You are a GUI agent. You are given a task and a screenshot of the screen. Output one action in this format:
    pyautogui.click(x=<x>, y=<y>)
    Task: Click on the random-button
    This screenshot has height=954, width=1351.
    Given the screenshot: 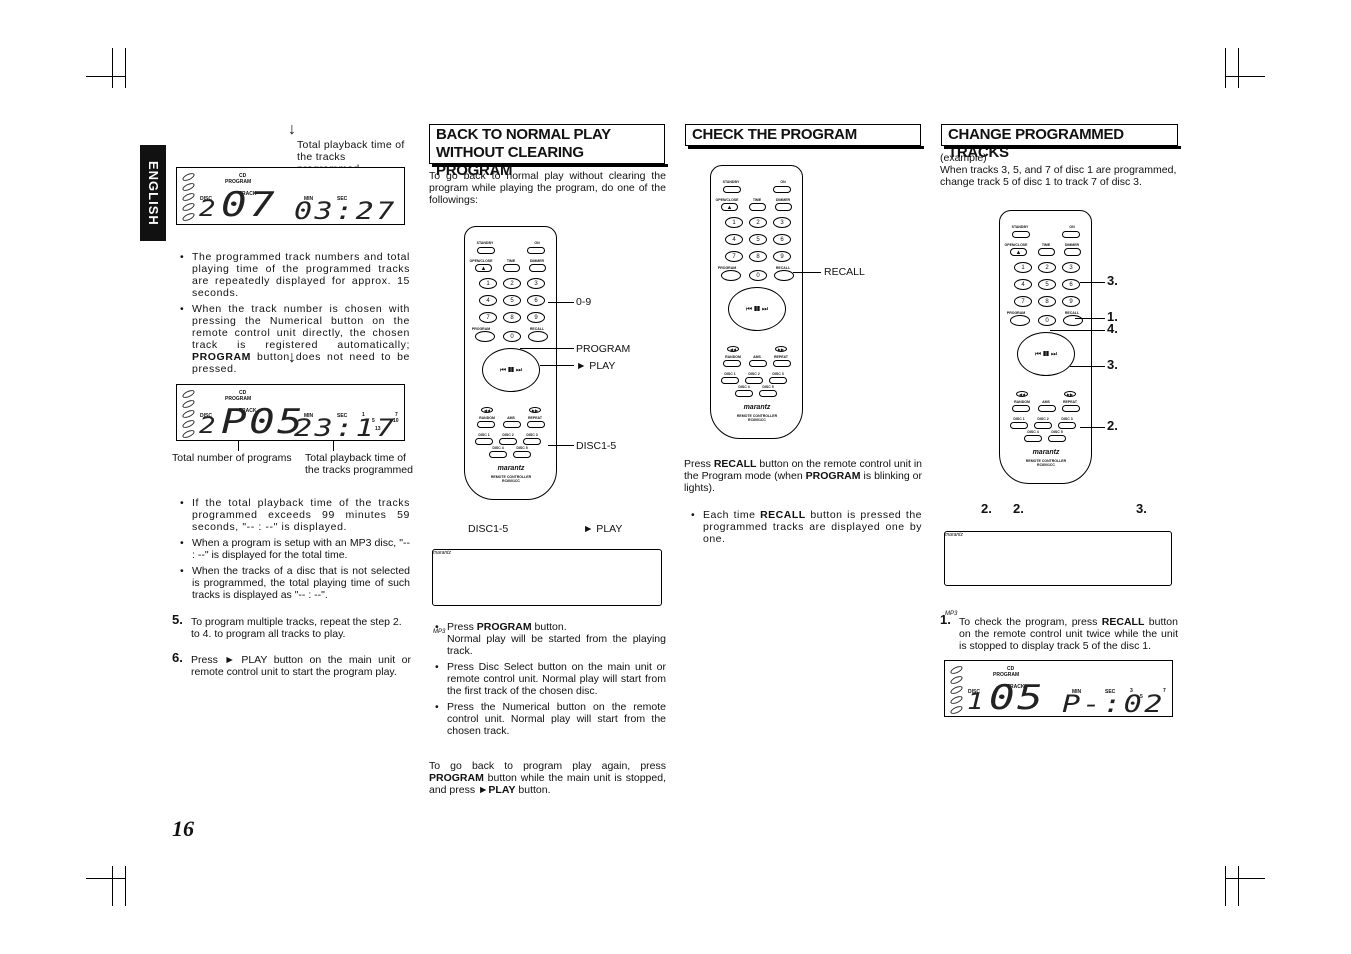 What is the action you would take?
    pyautogui.click(x=486, y=424)
    